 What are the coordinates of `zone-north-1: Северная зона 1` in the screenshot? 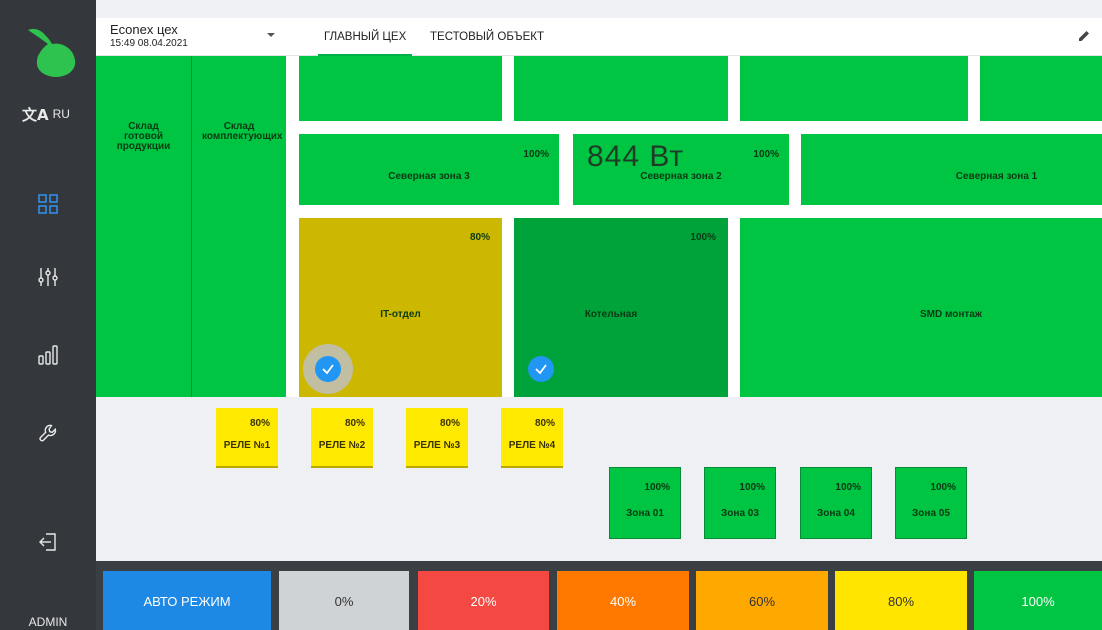 It's located at (951, 169).